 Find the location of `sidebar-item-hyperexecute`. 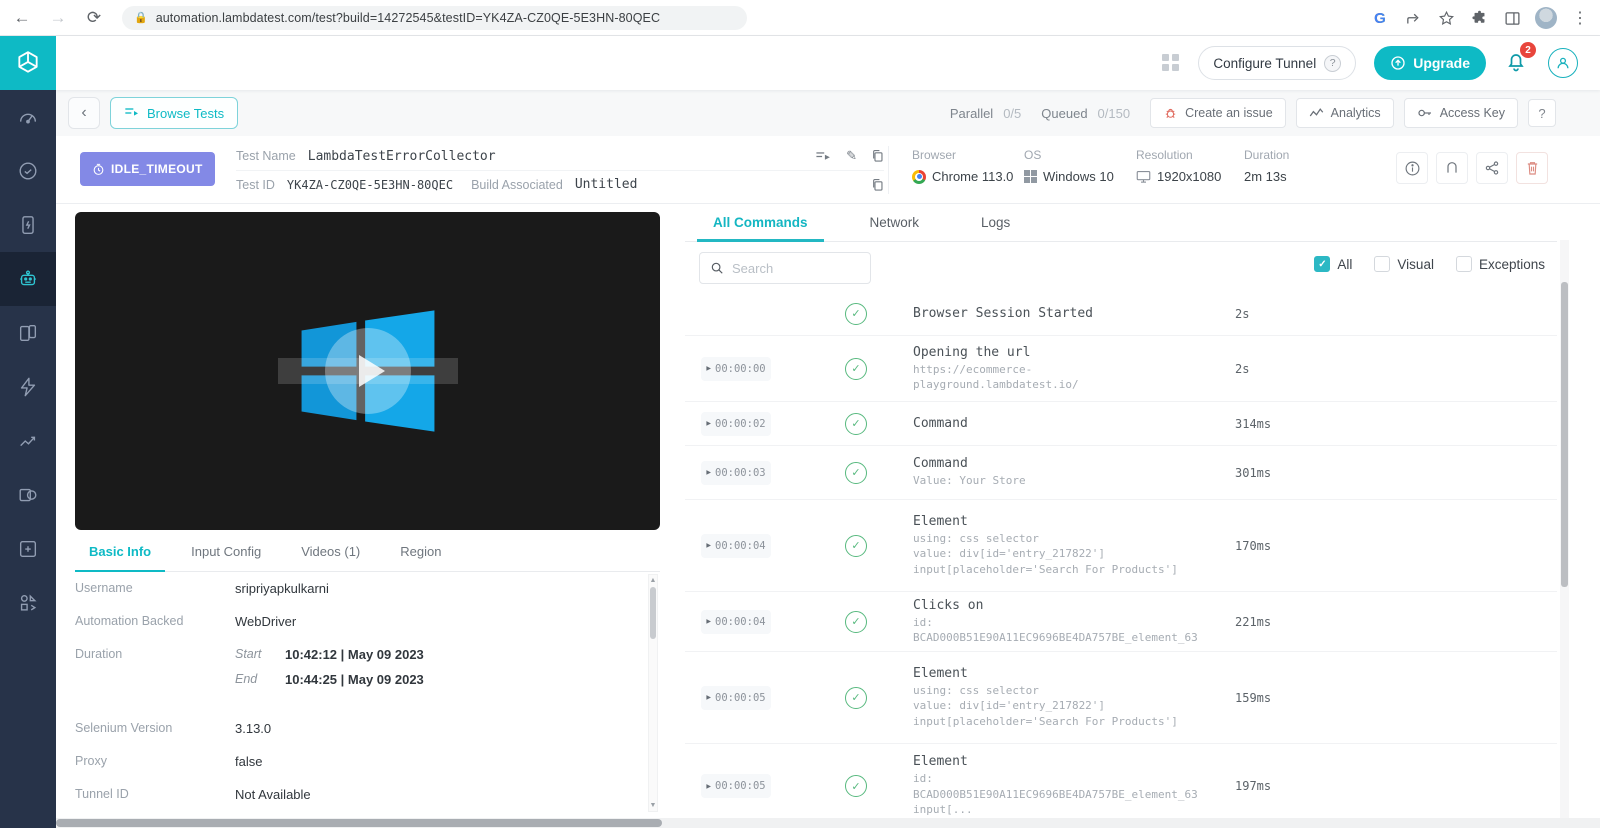

sidebar-item-hyperexecute is located at coordinates (28, 387).